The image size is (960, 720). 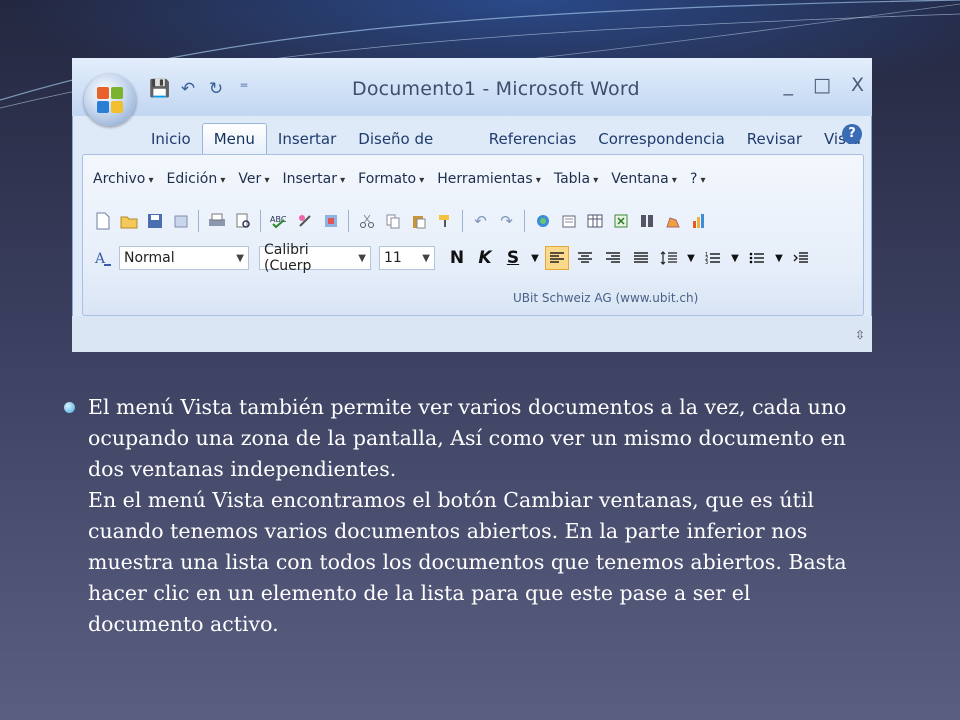 What do you see at coordinates (513, 258) in the screenshot?
I see `underline-button: S` at bounding box center [513, 258].